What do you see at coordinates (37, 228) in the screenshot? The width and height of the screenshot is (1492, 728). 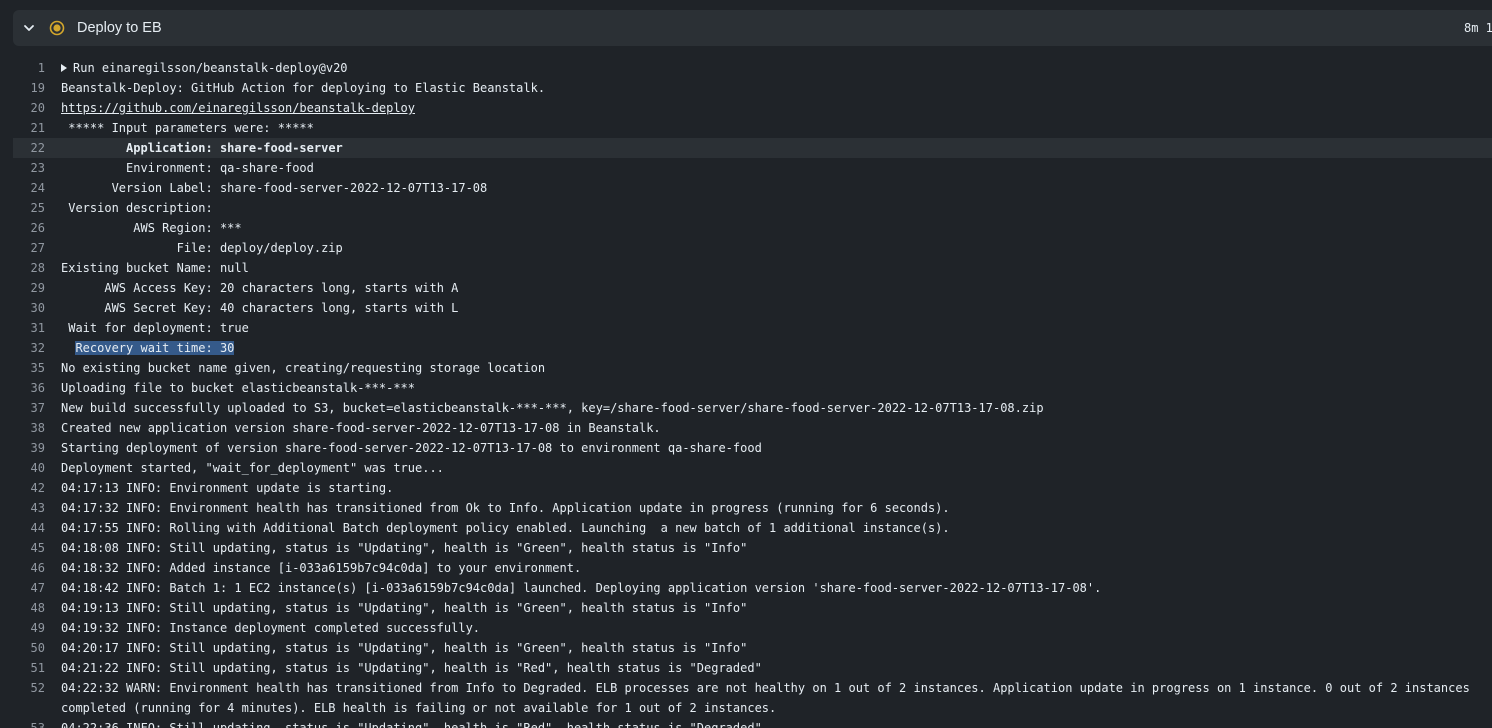 I see `line-number: 26` at bounding box center [37, 228].